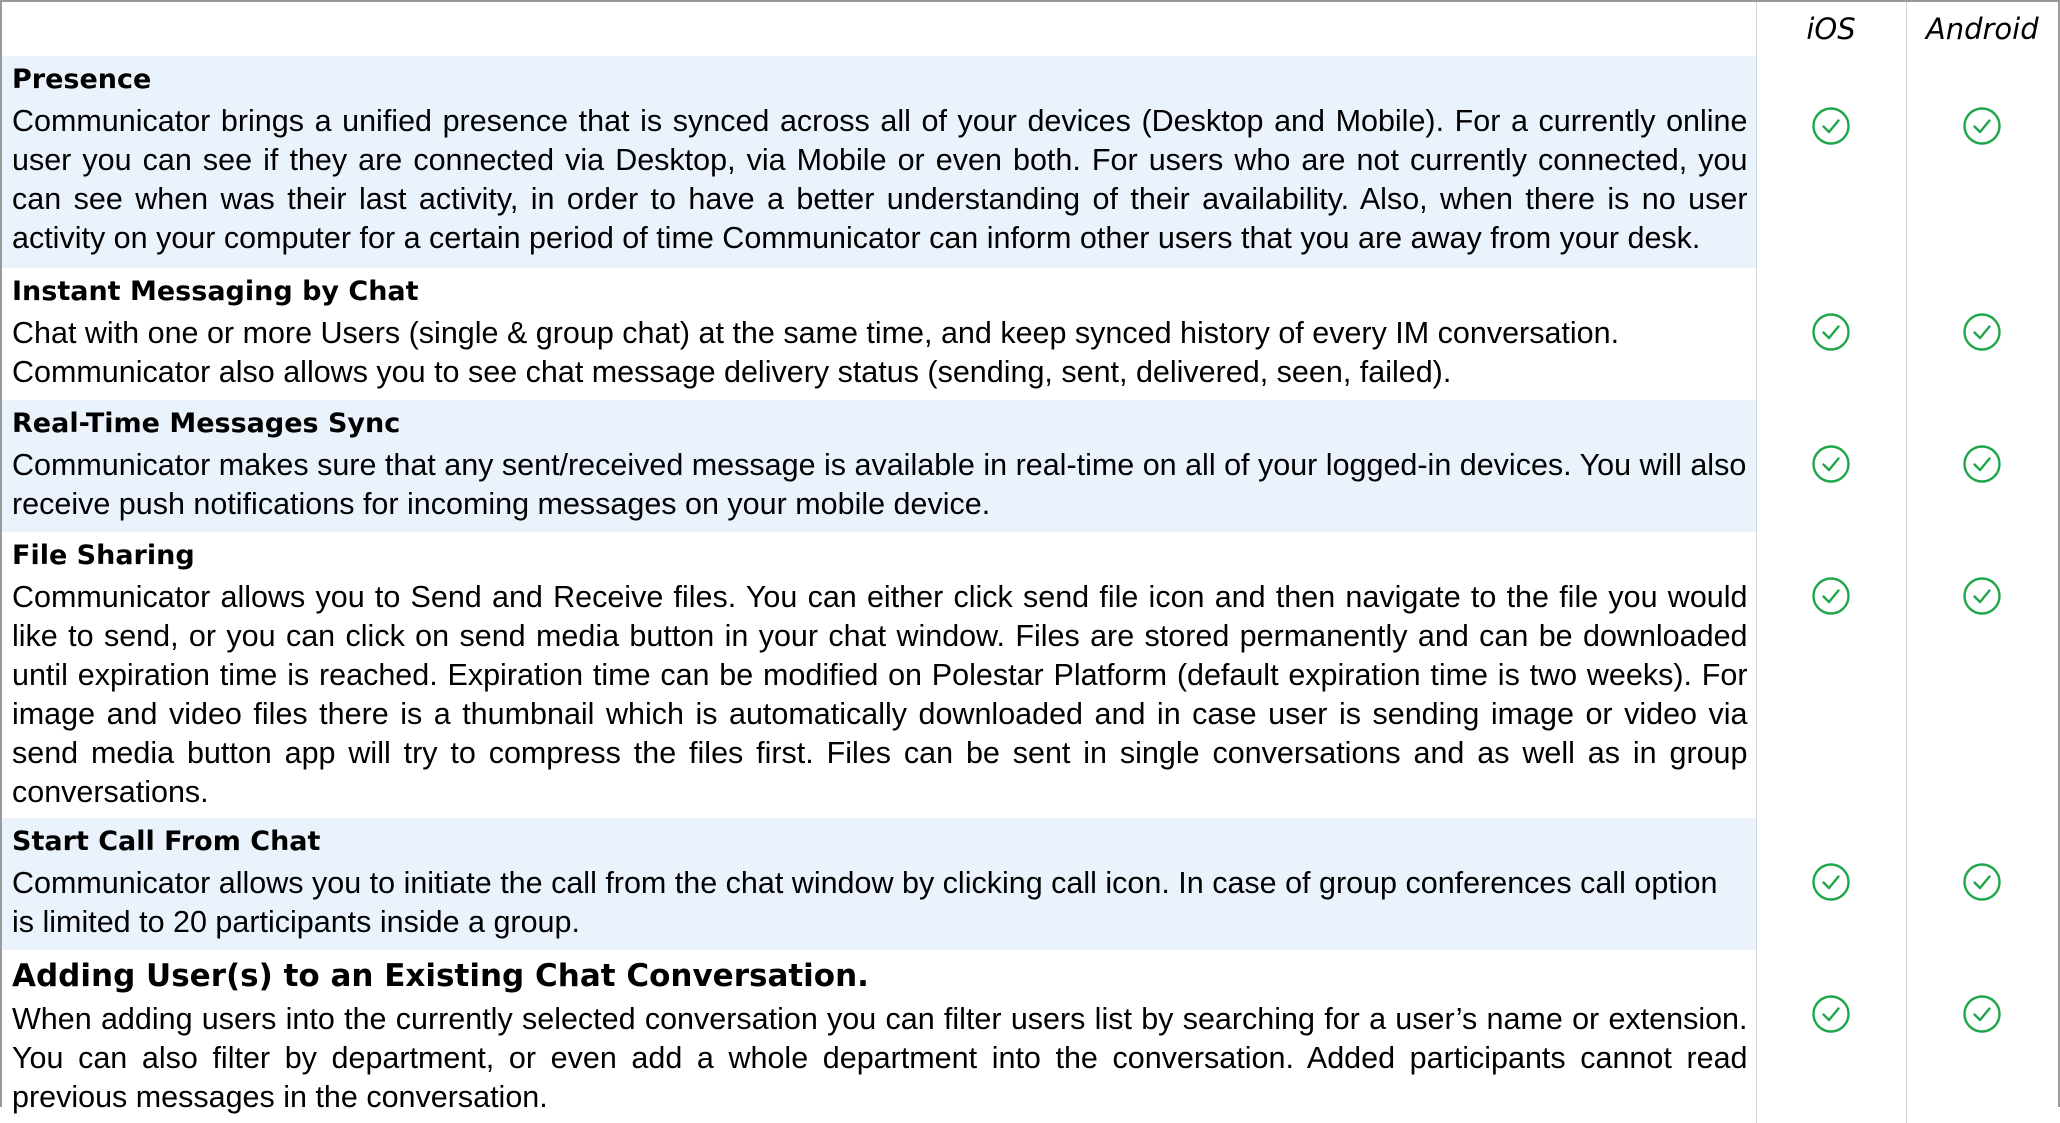 This screenshot has width=2060, height=1123. I want to click on table-header-row: iOS Android, so click(1030, 29).